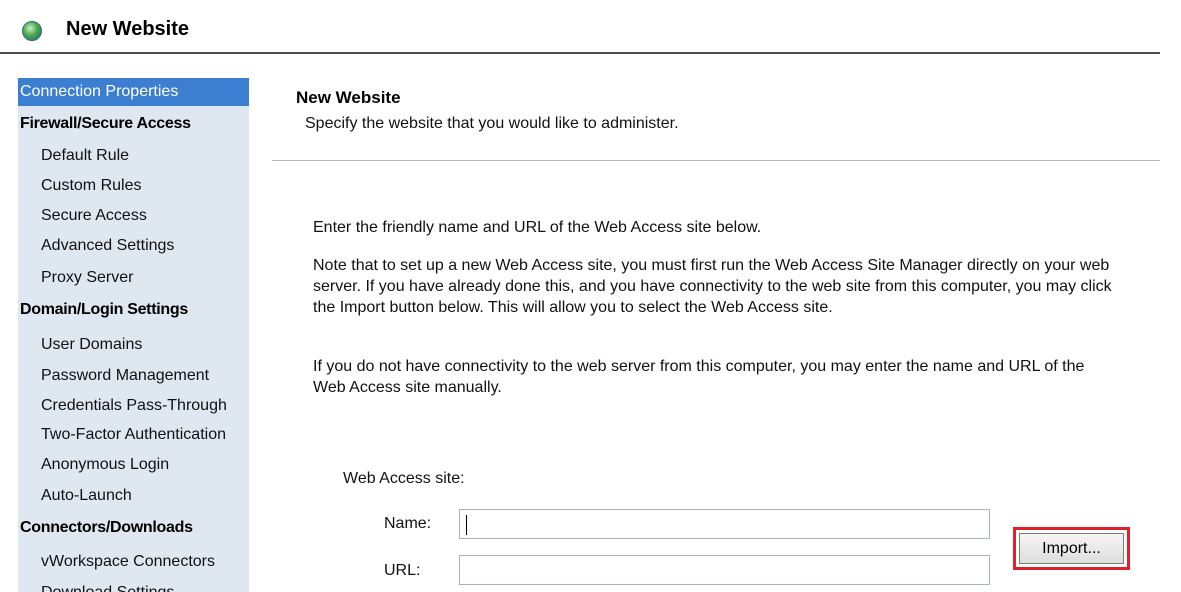 This screenshot has width=1181, height=592. I want to click on sidebar-item-download-settings: Download Settings, so click(133, 585).